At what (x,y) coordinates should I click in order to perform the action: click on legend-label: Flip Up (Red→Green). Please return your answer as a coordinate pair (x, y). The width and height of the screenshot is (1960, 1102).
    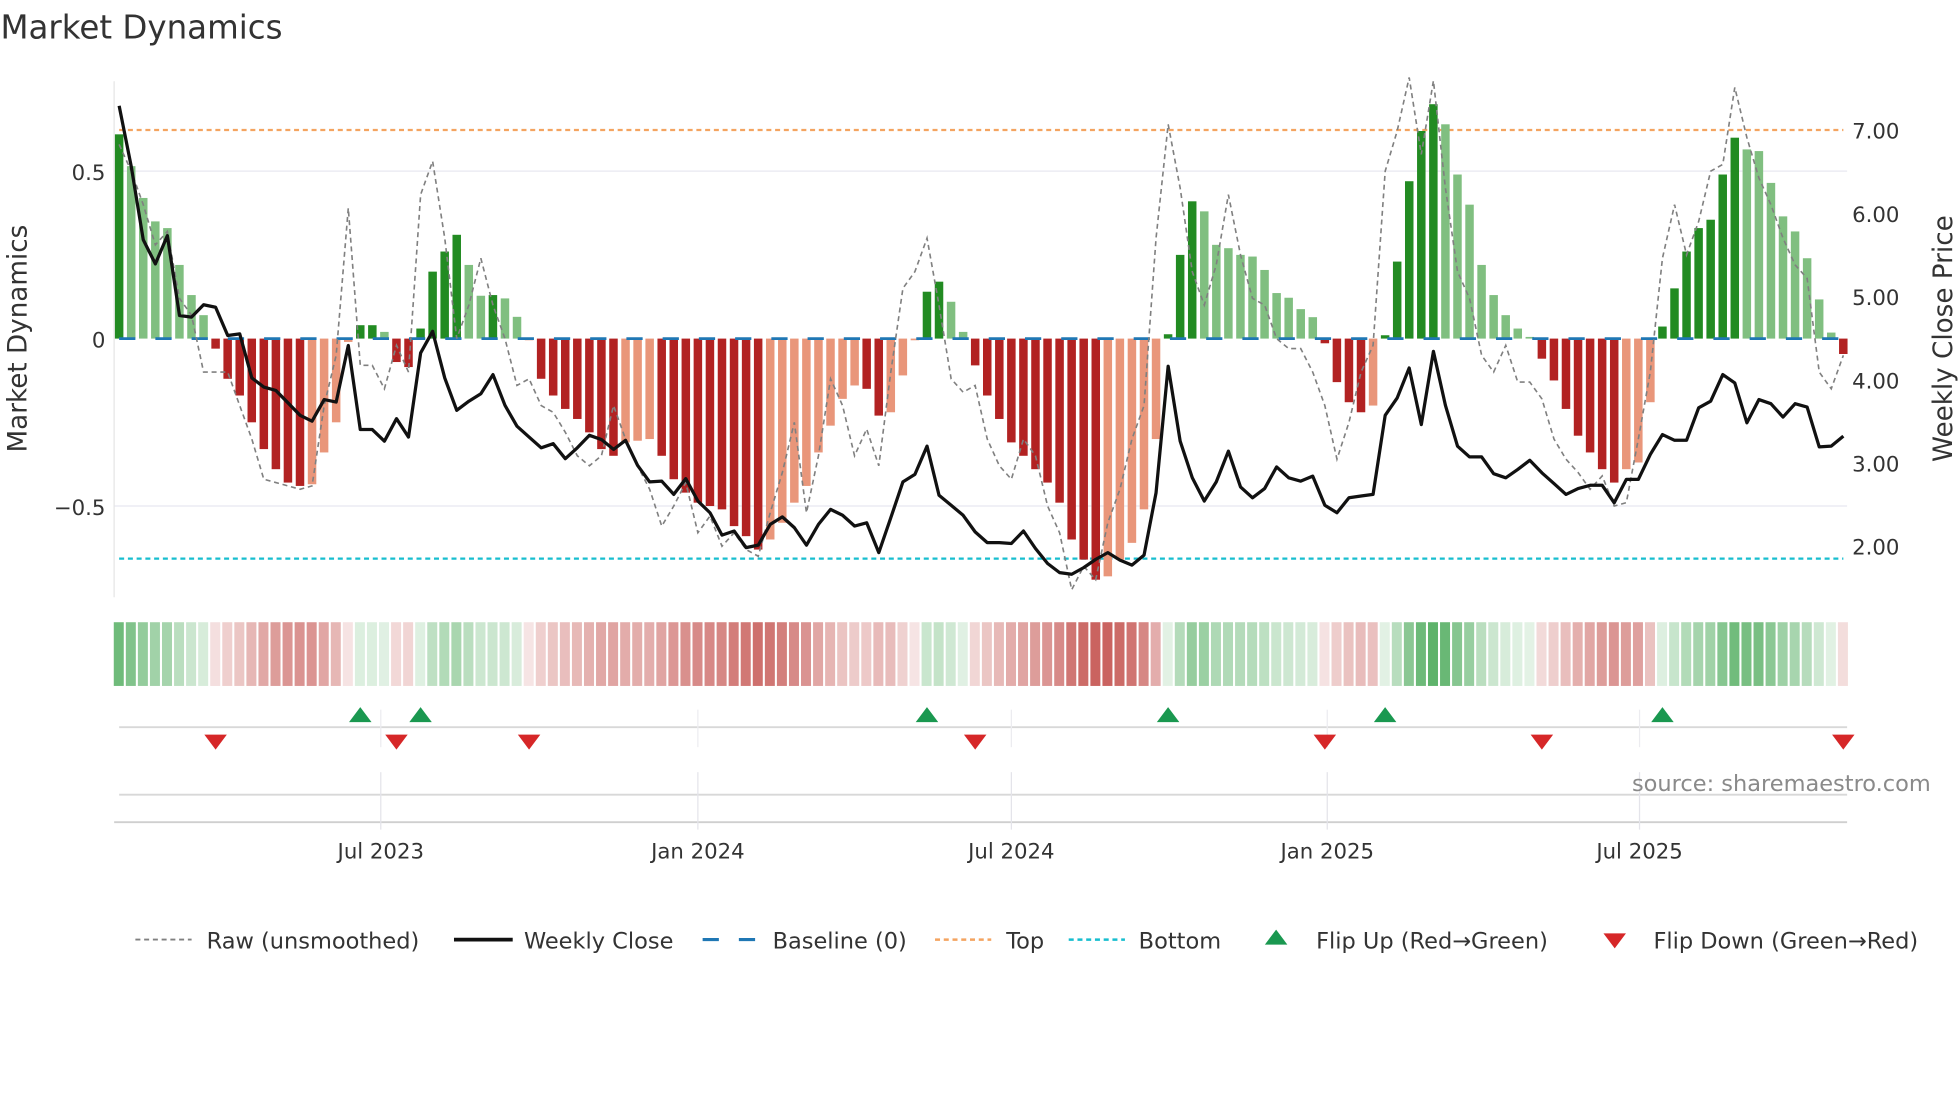
    Looking at the image, I should click on (1432, 941).